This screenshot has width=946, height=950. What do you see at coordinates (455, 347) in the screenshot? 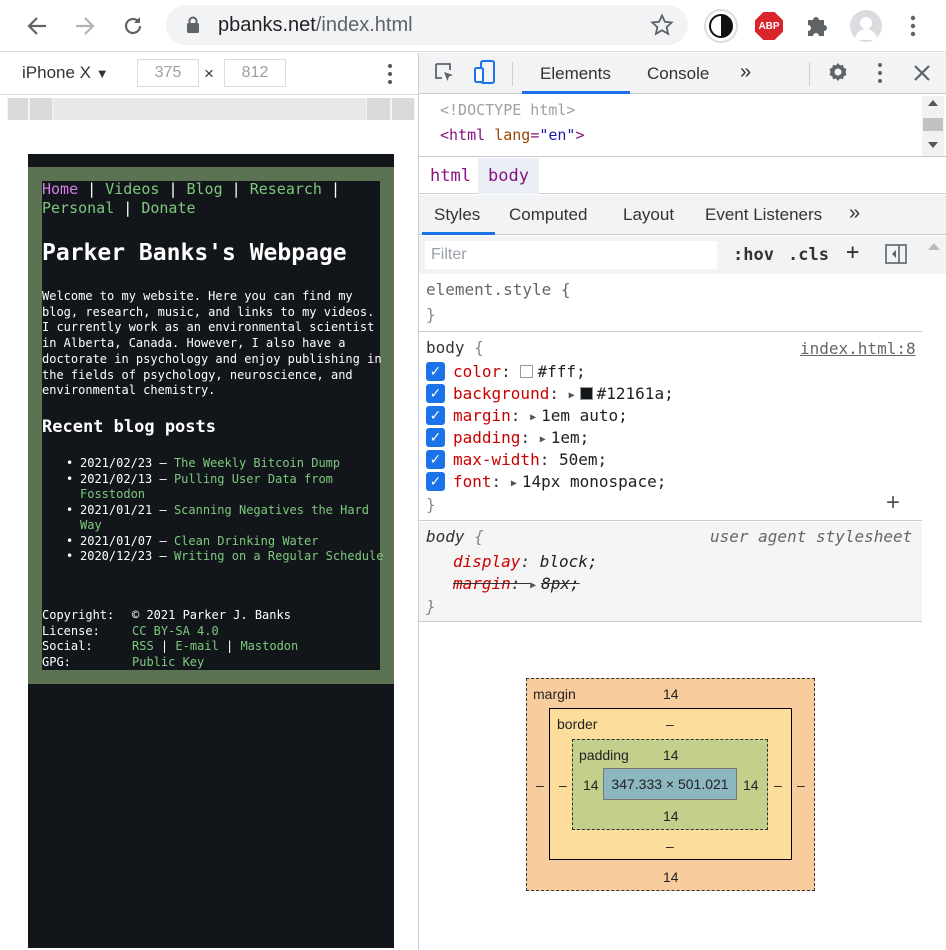
I see `body-rule-selector: body {` at bounding box center [455, 347].